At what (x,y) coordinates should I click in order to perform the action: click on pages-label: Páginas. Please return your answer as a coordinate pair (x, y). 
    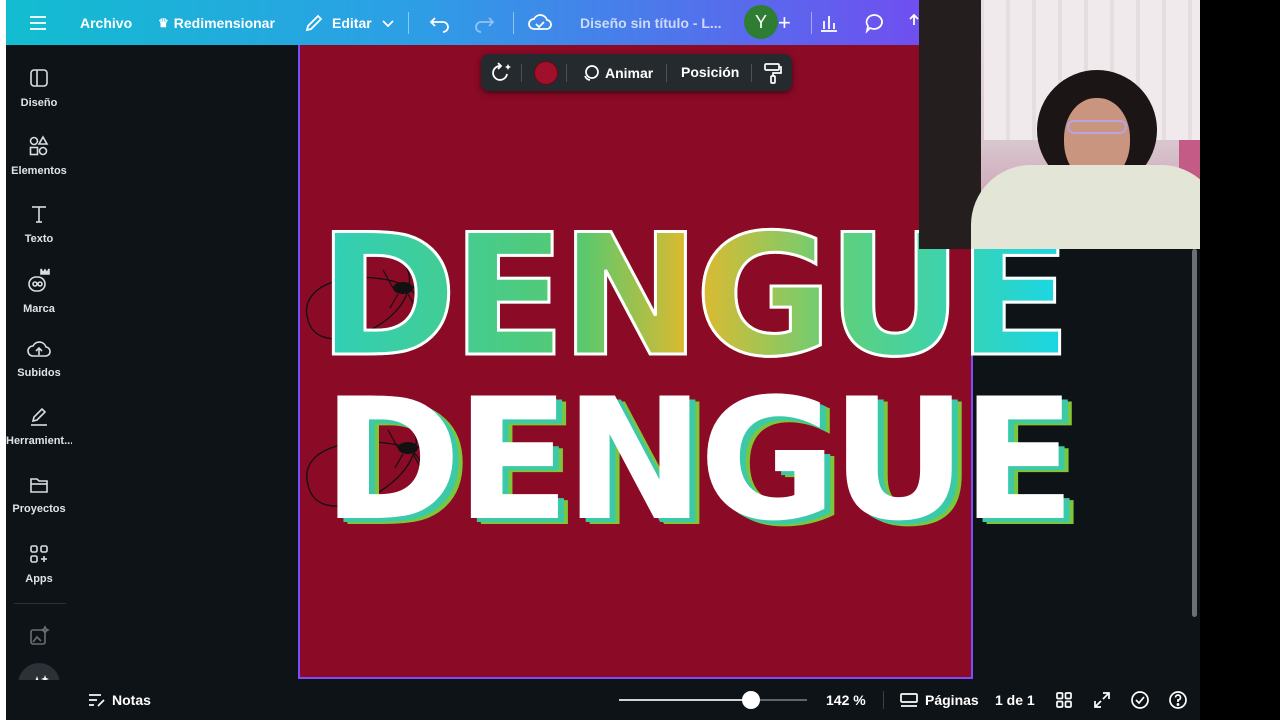
    Looking at the image, I should click on (952, 700).